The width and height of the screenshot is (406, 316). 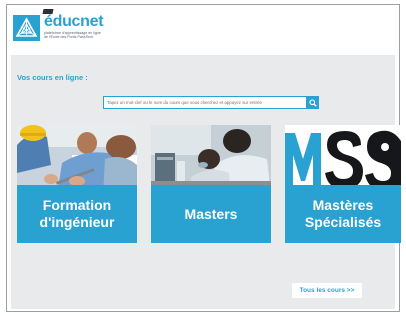 I want to click on card-label: Mastères Spécialisés, so click(x=343, y=213).